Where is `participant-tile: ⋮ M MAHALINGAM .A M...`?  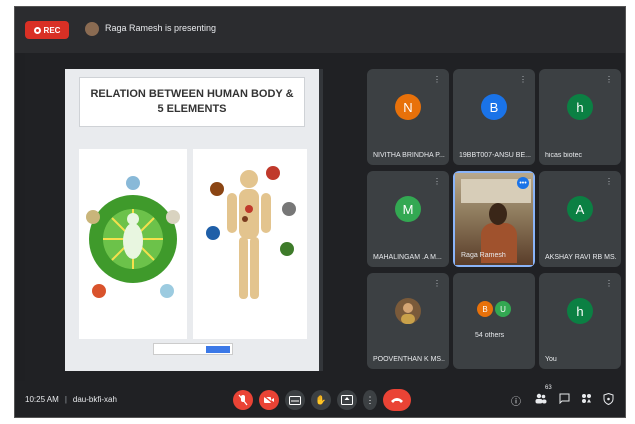 participant-tile: ⋮ M MAHALINGAM .A M... is located at coordinates (408, 219).